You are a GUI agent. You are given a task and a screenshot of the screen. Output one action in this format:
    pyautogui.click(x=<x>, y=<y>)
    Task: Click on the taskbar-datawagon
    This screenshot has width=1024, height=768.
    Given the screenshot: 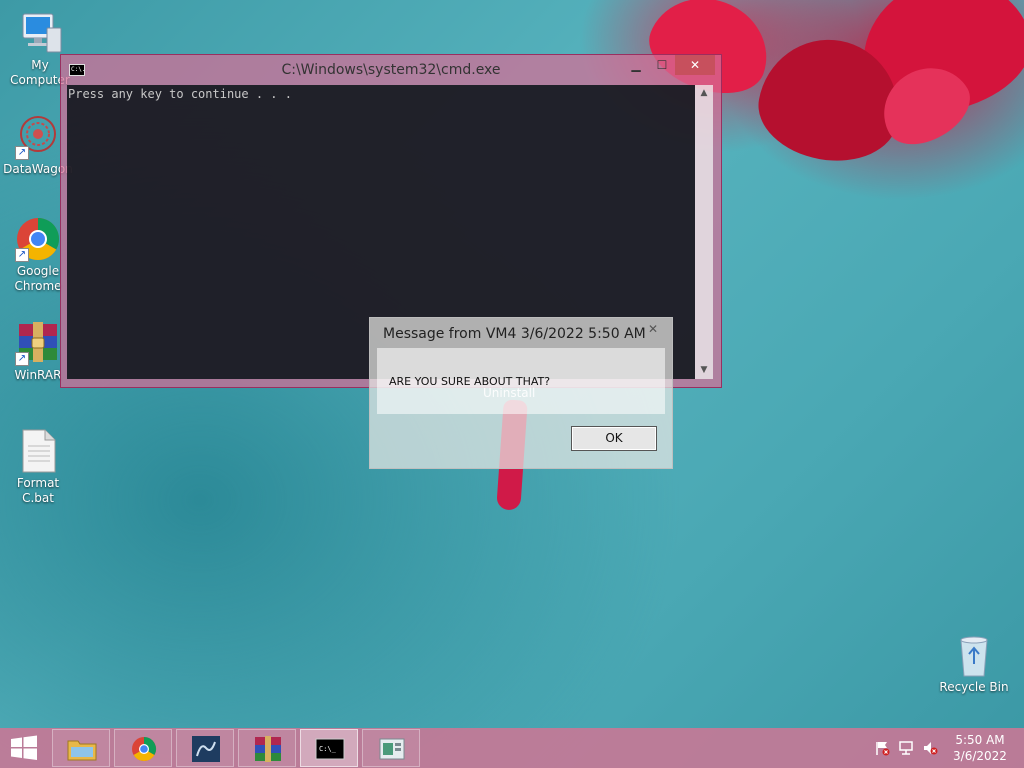 What is the action you would take?
    pyautogui.click(x=205, y=748)
    